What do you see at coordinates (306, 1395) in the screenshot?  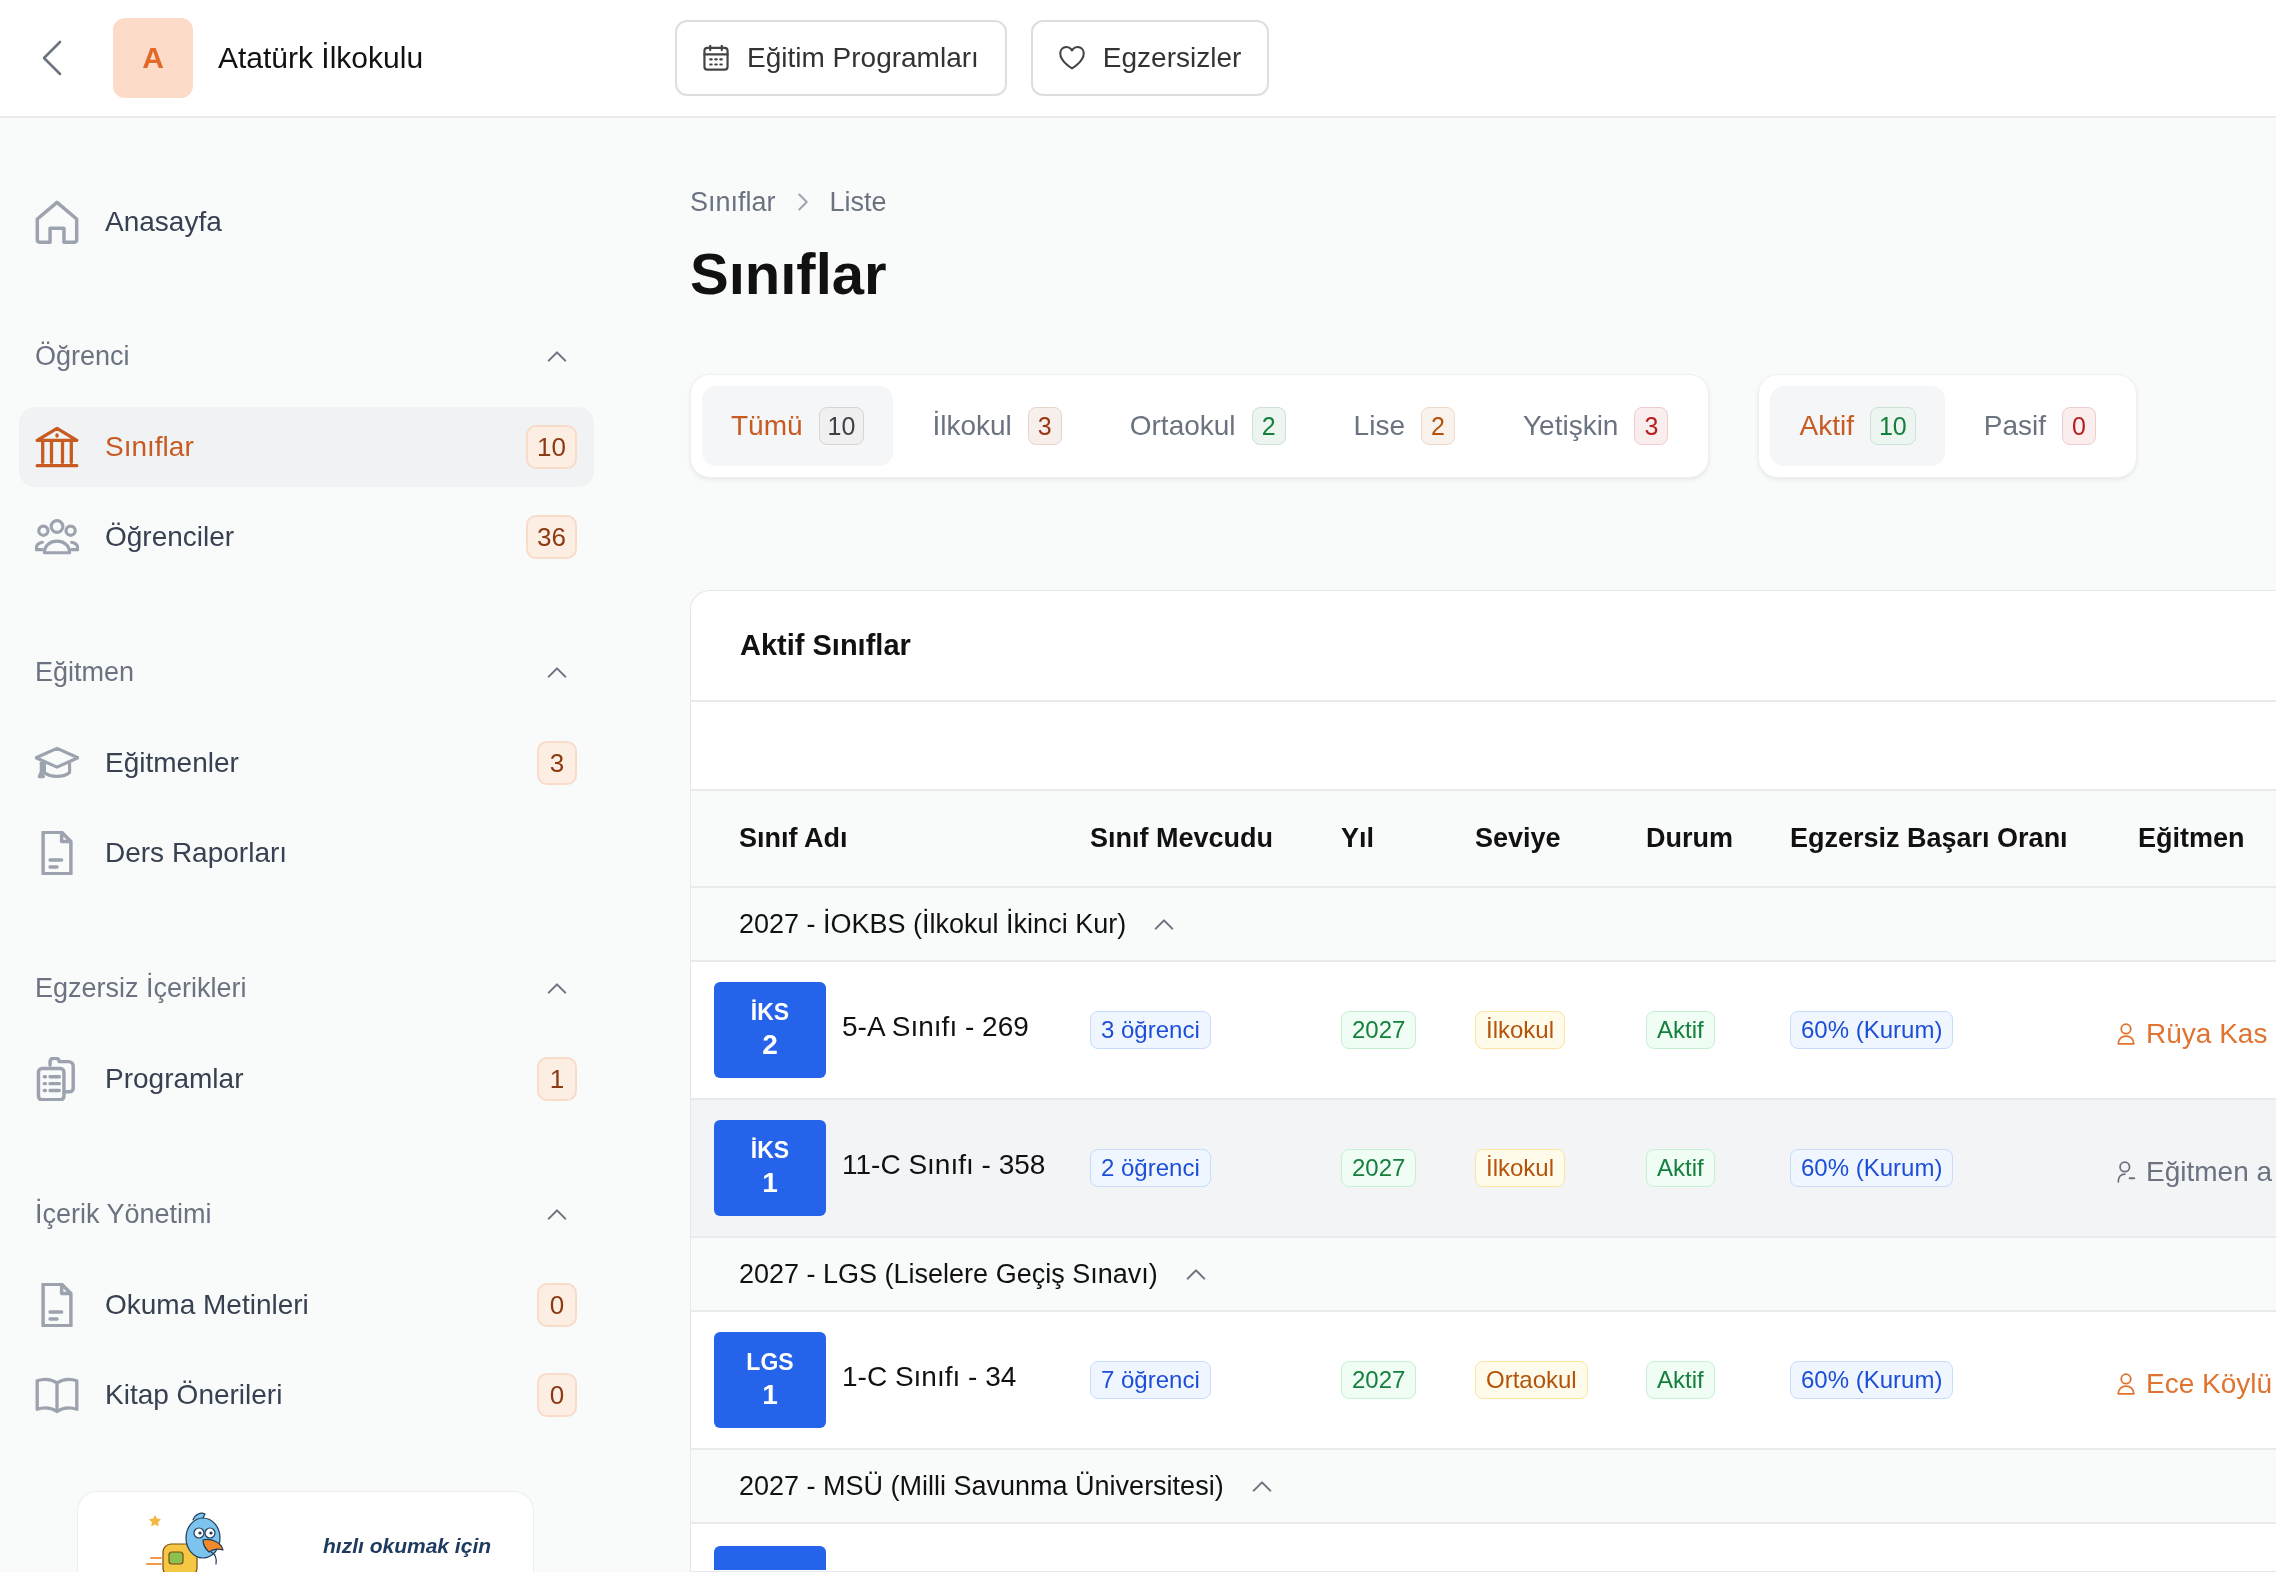 I see `sidebar-item: Kitap Önerileri 0` at bounding box center [306, 1395].